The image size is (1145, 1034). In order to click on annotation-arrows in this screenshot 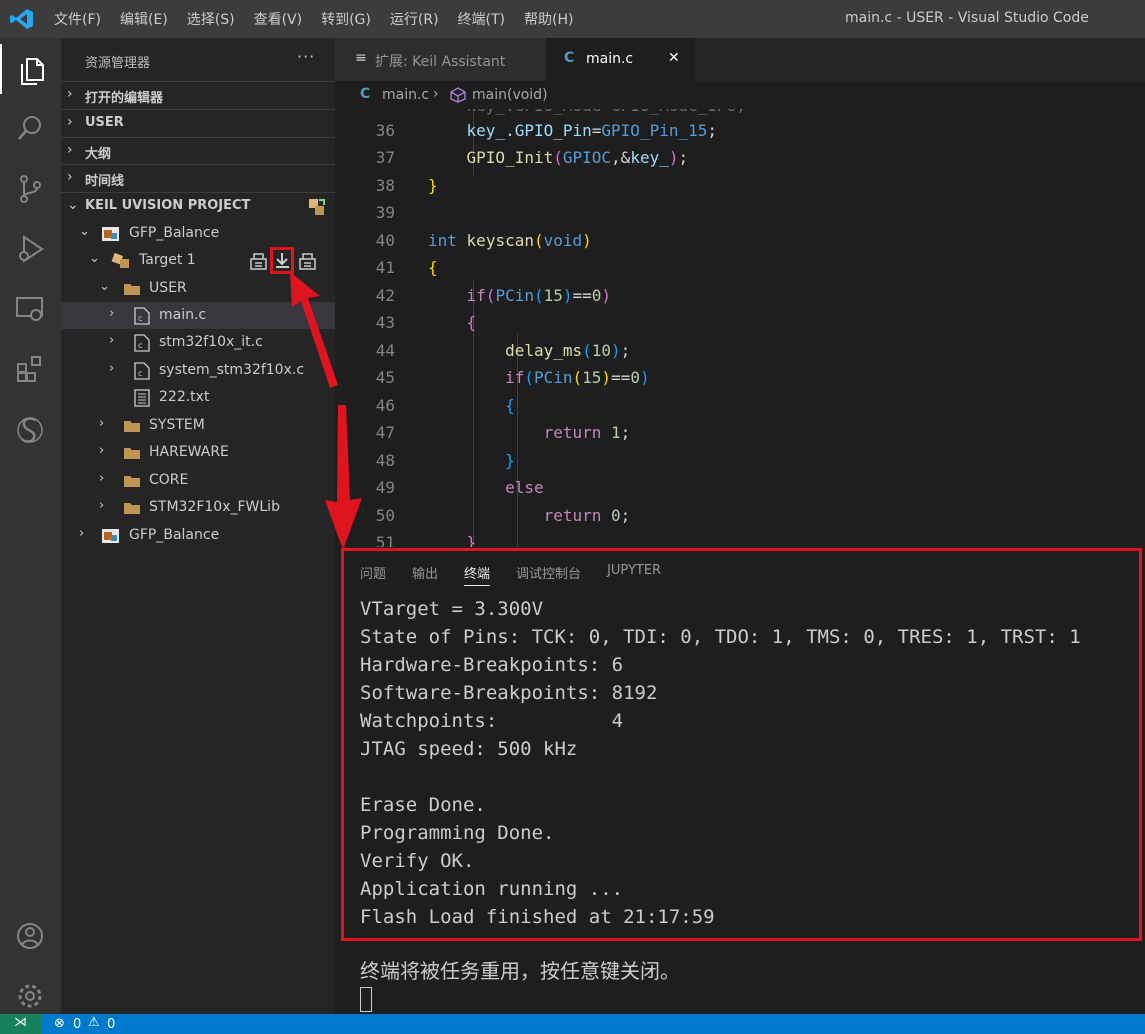, I will do `click(326, 411)`.